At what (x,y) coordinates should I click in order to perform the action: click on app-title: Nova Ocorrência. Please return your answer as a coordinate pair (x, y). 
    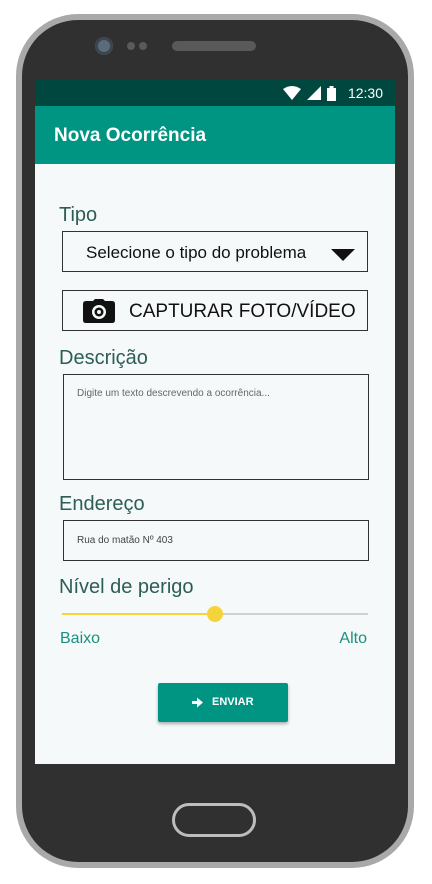
    Looking at the image, I should click on (130, 135).